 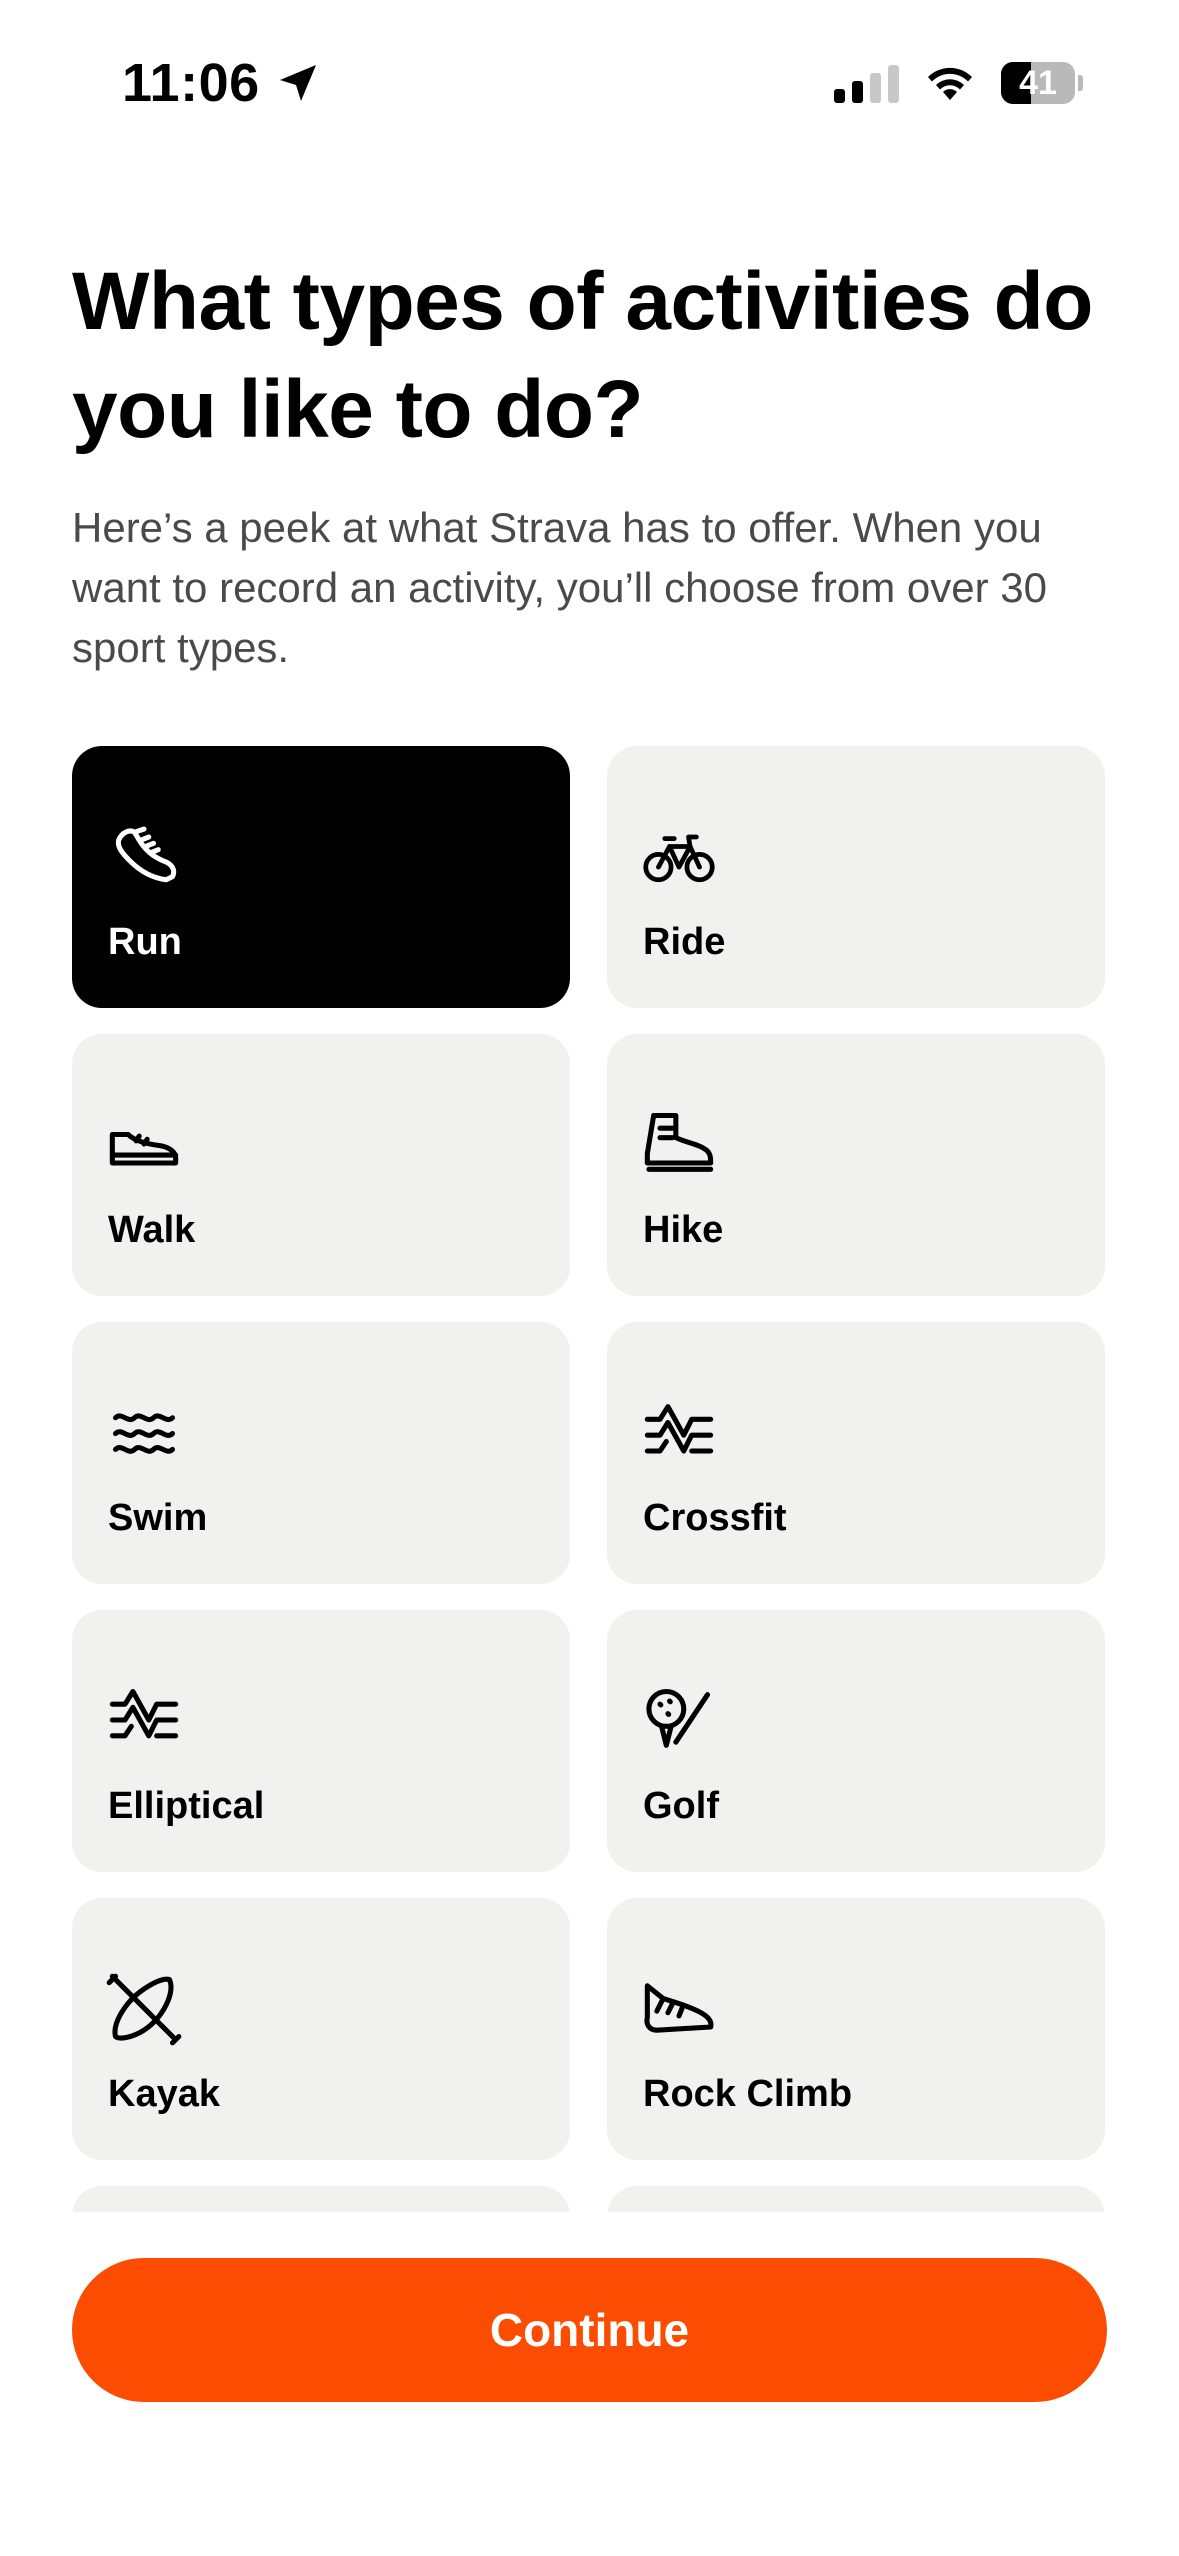 What do you see at coordinates (144, 1144) in the screenshot?
I see `walking-shoe-icon` at bounding box center [144, 1144].